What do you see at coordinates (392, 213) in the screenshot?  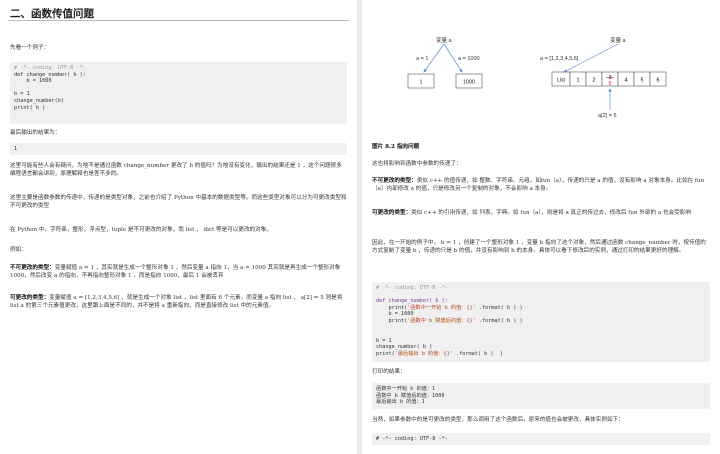 I see `mutable-heading-r: 可更改的类型：` at bounding box center [392, 213].